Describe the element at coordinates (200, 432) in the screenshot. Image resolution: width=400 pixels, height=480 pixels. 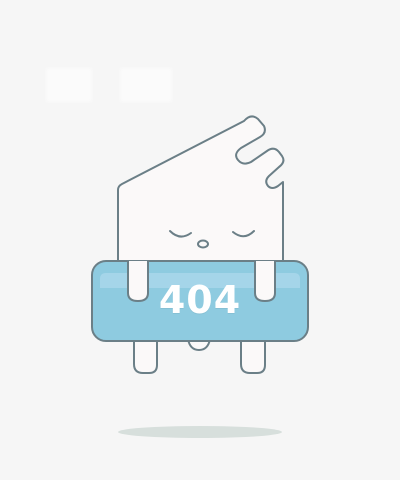
I see `ground-shadow` at that location.